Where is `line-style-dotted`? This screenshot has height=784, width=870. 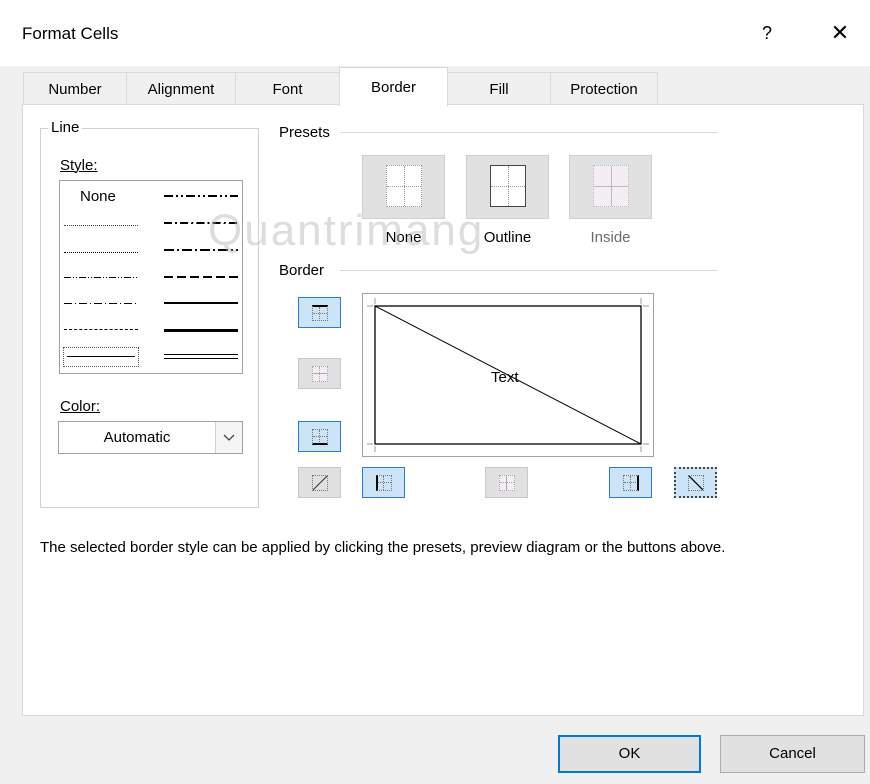 line-style-dotted is located at coordinates (101, 252).